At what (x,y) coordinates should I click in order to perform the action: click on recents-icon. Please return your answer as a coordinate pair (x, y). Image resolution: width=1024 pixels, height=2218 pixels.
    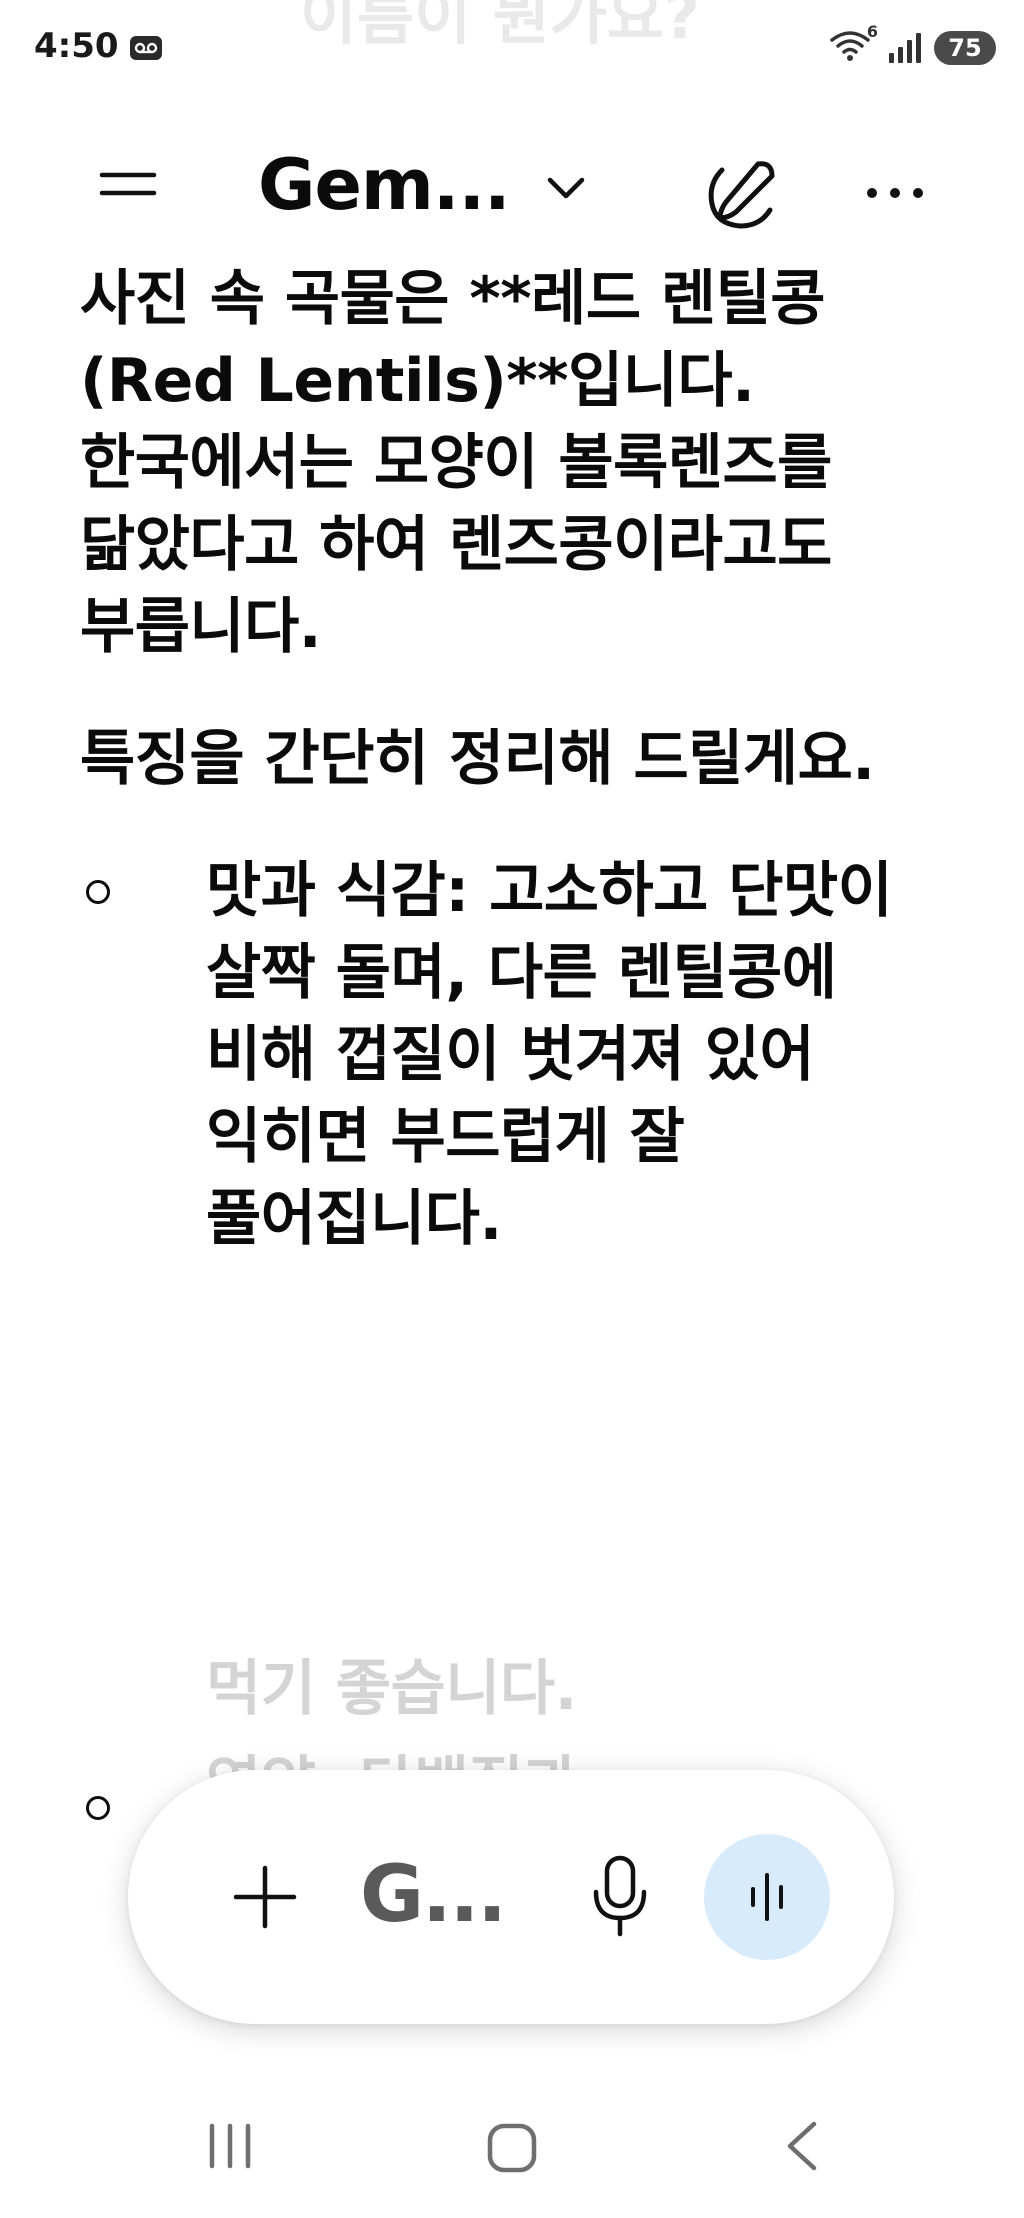
    Looking at the image, I should click on (230, 2146).